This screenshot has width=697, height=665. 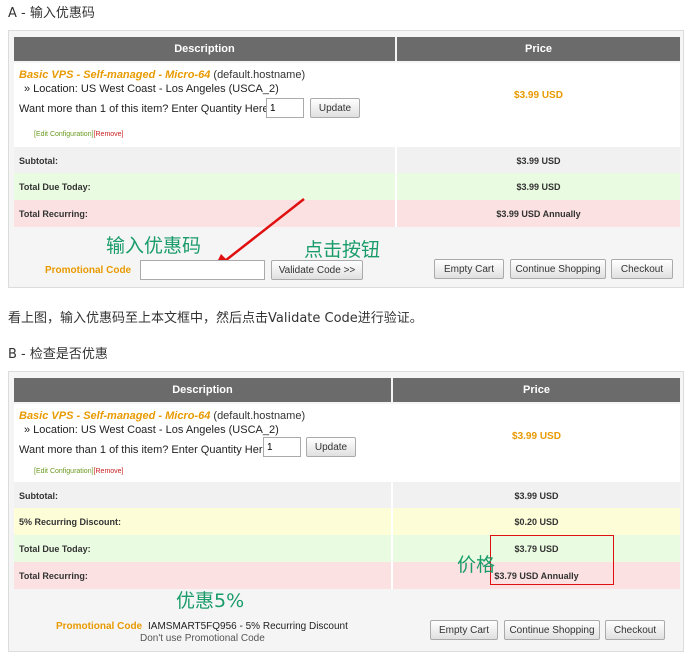 I want to click on annotation-click-button: 点击按钮, so click(x=342, y=250).